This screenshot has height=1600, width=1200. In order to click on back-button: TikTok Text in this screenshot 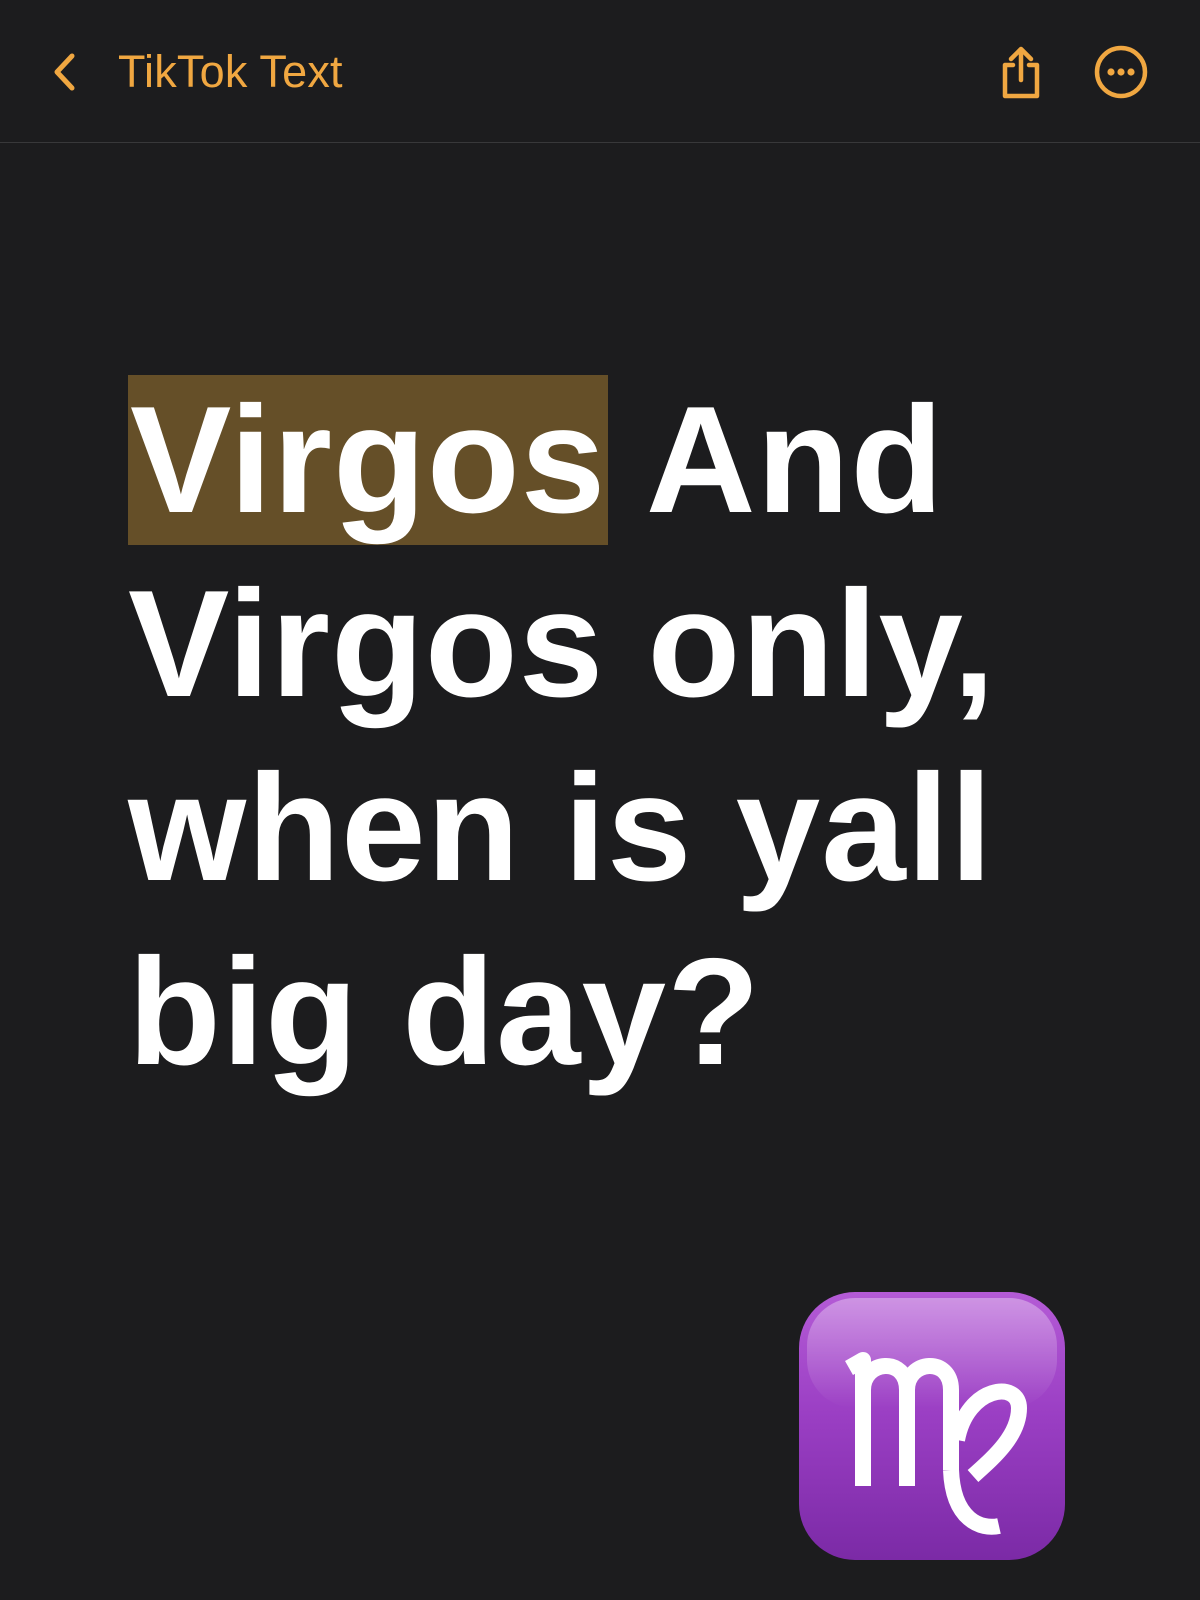, I will do `click(195, 72)`.